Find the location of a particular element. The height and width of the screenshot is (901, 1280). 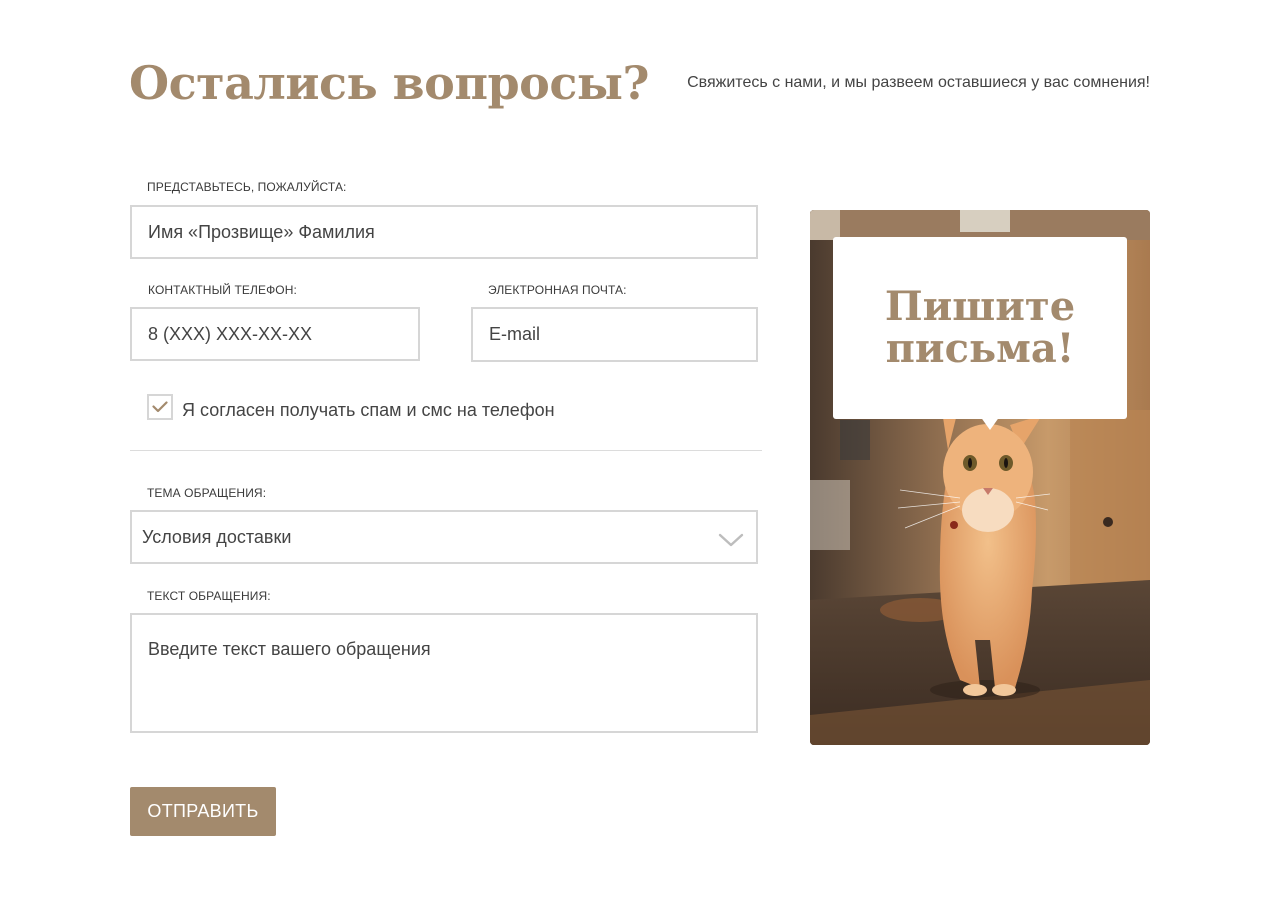

name-label: ПРЕДСТАВЬТЕСЬ, ПОЖАЛУЙСТА: is located at coordinates (247, 187).